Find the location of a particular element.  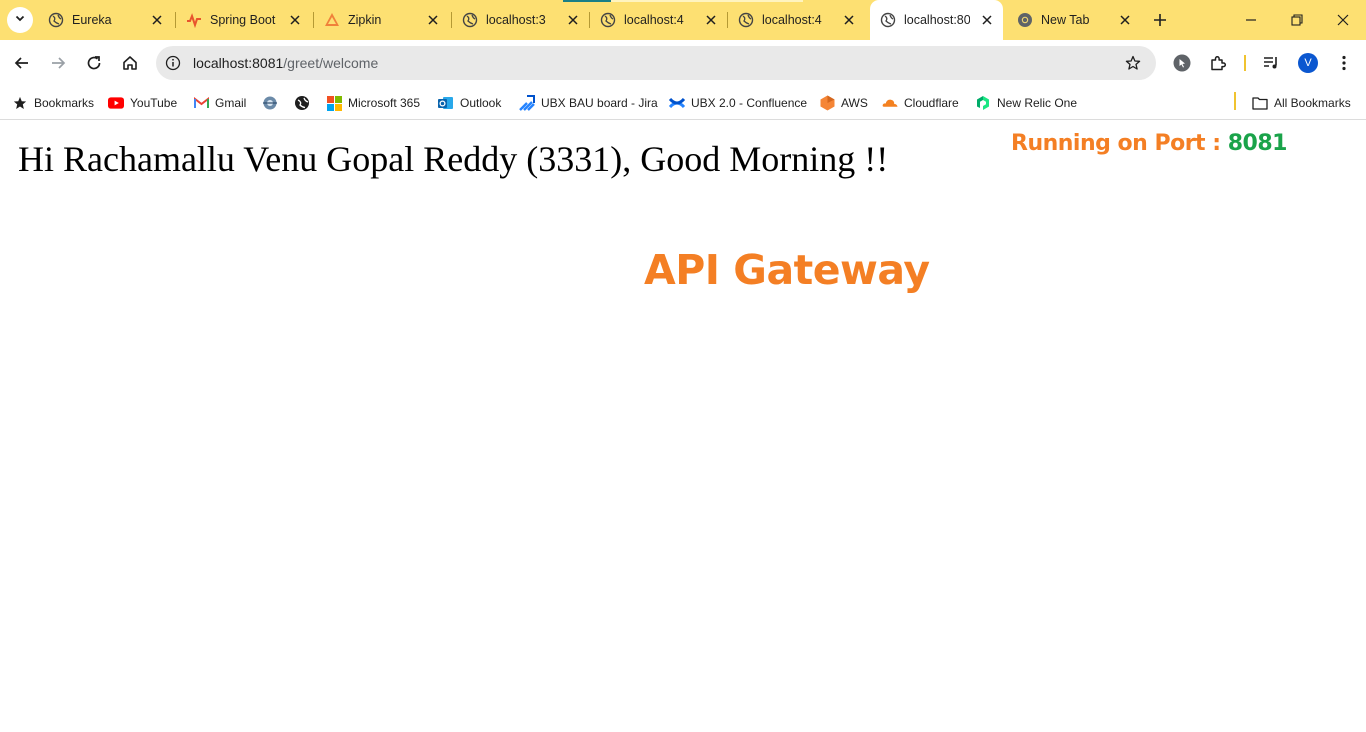

extension-cursor-icon is located at coordinates (1182, 63).